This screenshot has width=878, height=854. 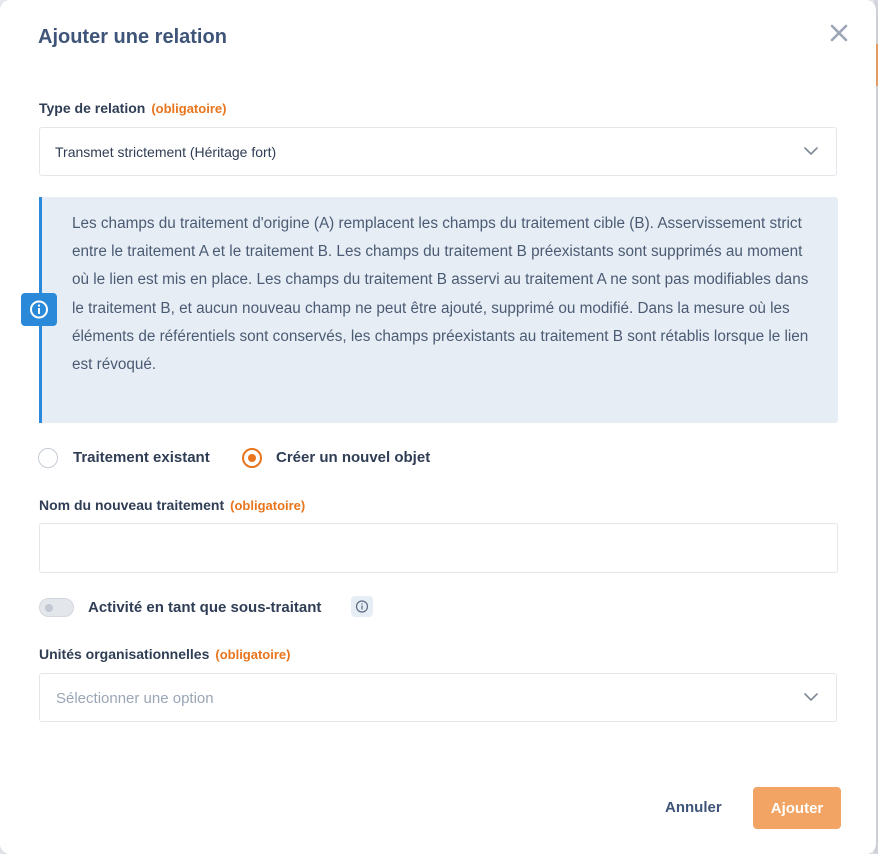 I want to click on radio-new-object, so click(x=252, y=458).